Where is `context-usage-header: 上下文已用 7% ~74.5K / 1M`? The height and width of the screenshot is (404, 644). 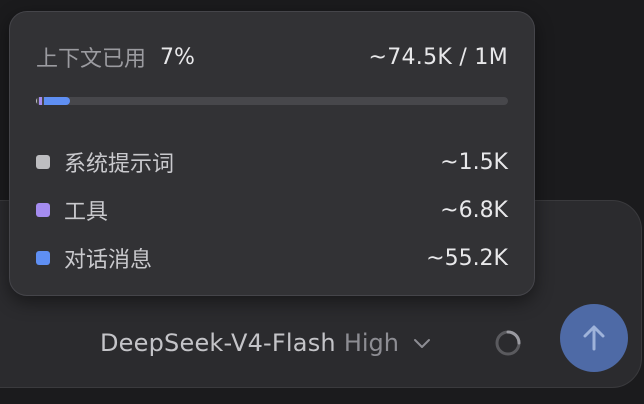 context-usage-header: 上下文已用 7% ~74.5K / 1M is located at coordinates (272, 57).